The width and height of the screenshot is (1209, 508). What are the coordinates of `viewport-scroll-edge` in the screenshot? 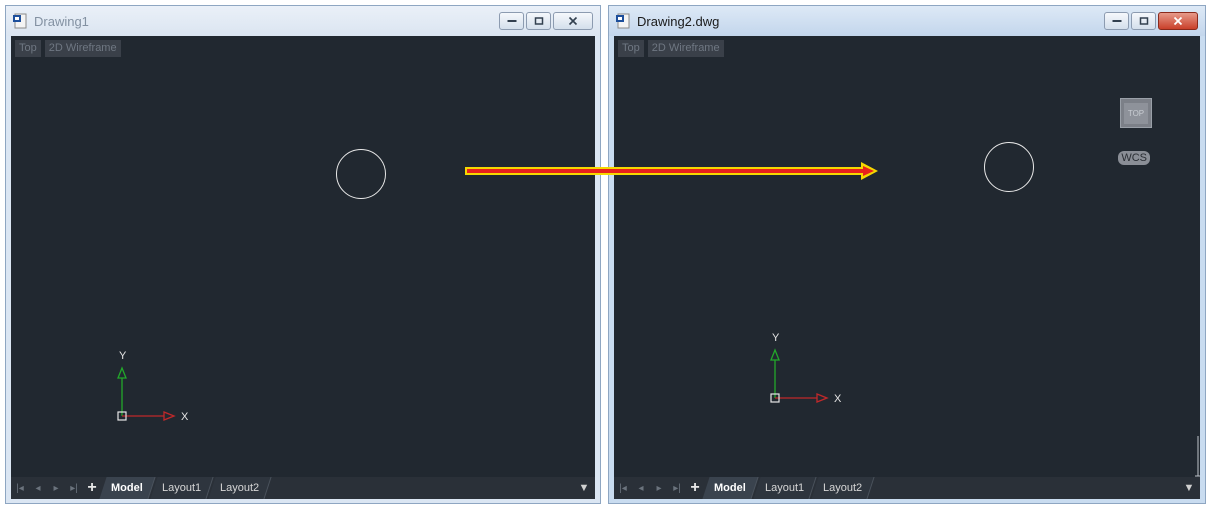 It's located at (1197, 256).